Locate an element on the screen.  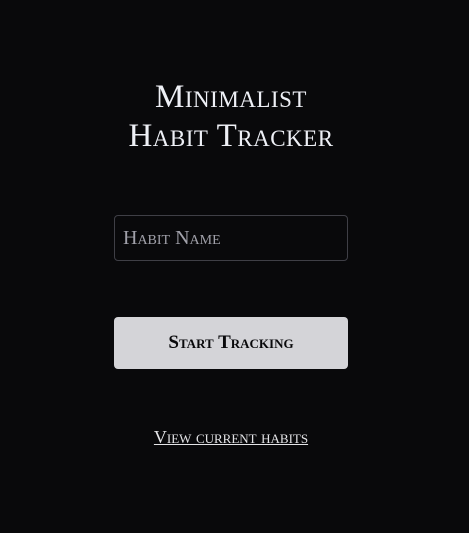
title-line-2: Habit Tracker is located at coordinates (231, 136).